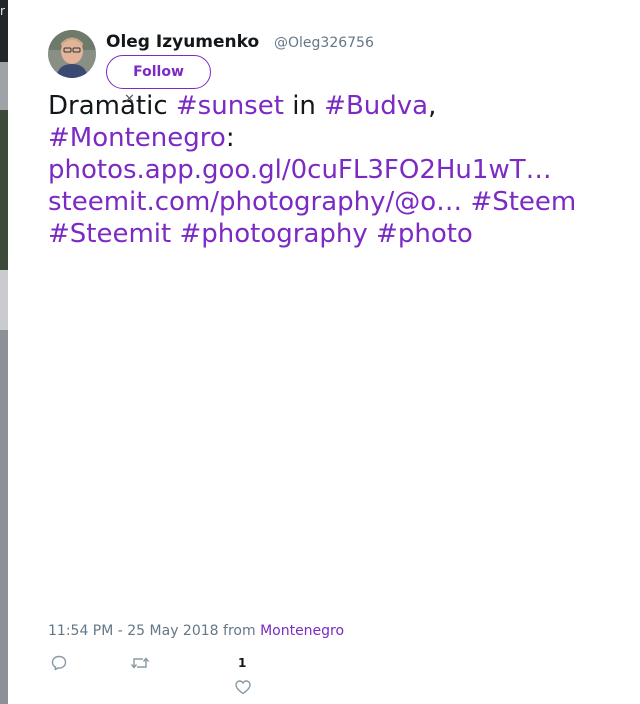  Describe the element at coordinates (376, 106) in the screenshot. I see `hashtag-budva: #Budva` at that location.